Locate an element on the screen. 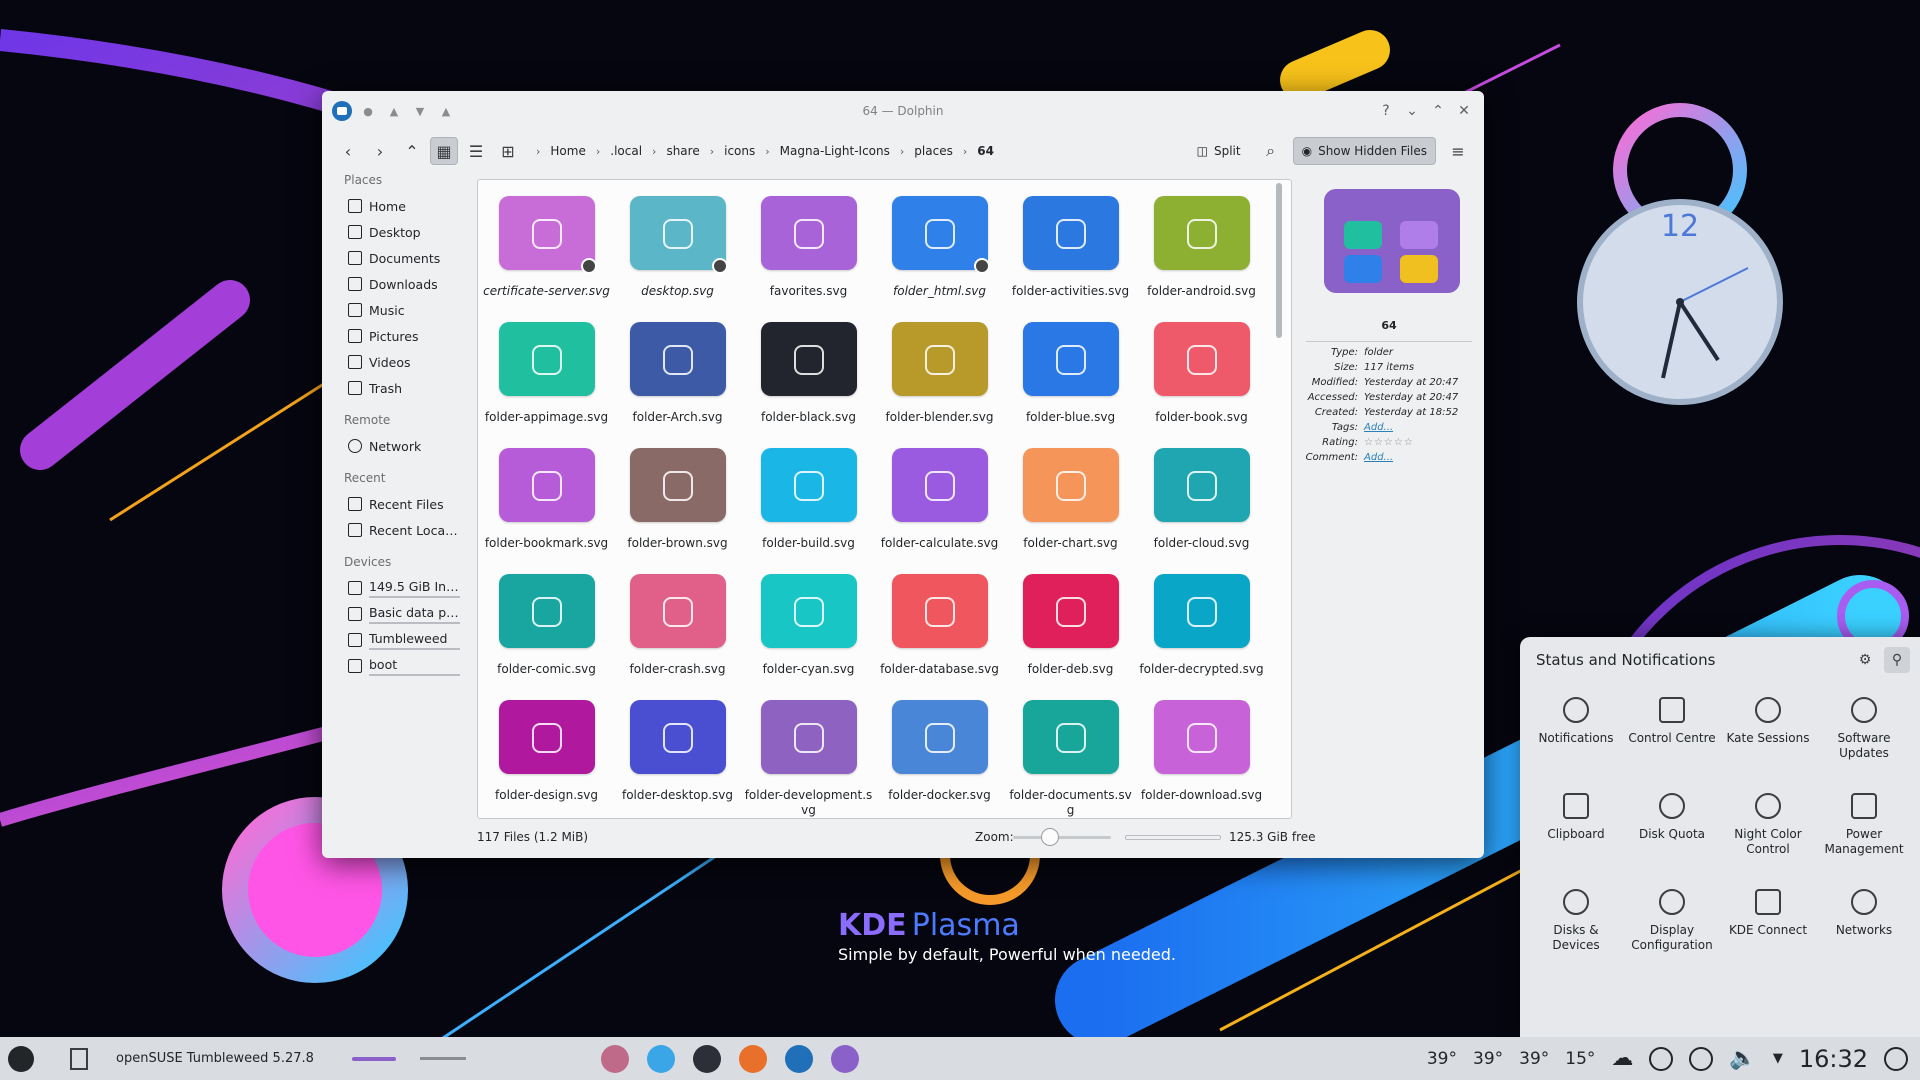 The height and width of the screenshot is (1080, 1920). file-item: folder-appimage.svg is located at coordinates (546, 377).